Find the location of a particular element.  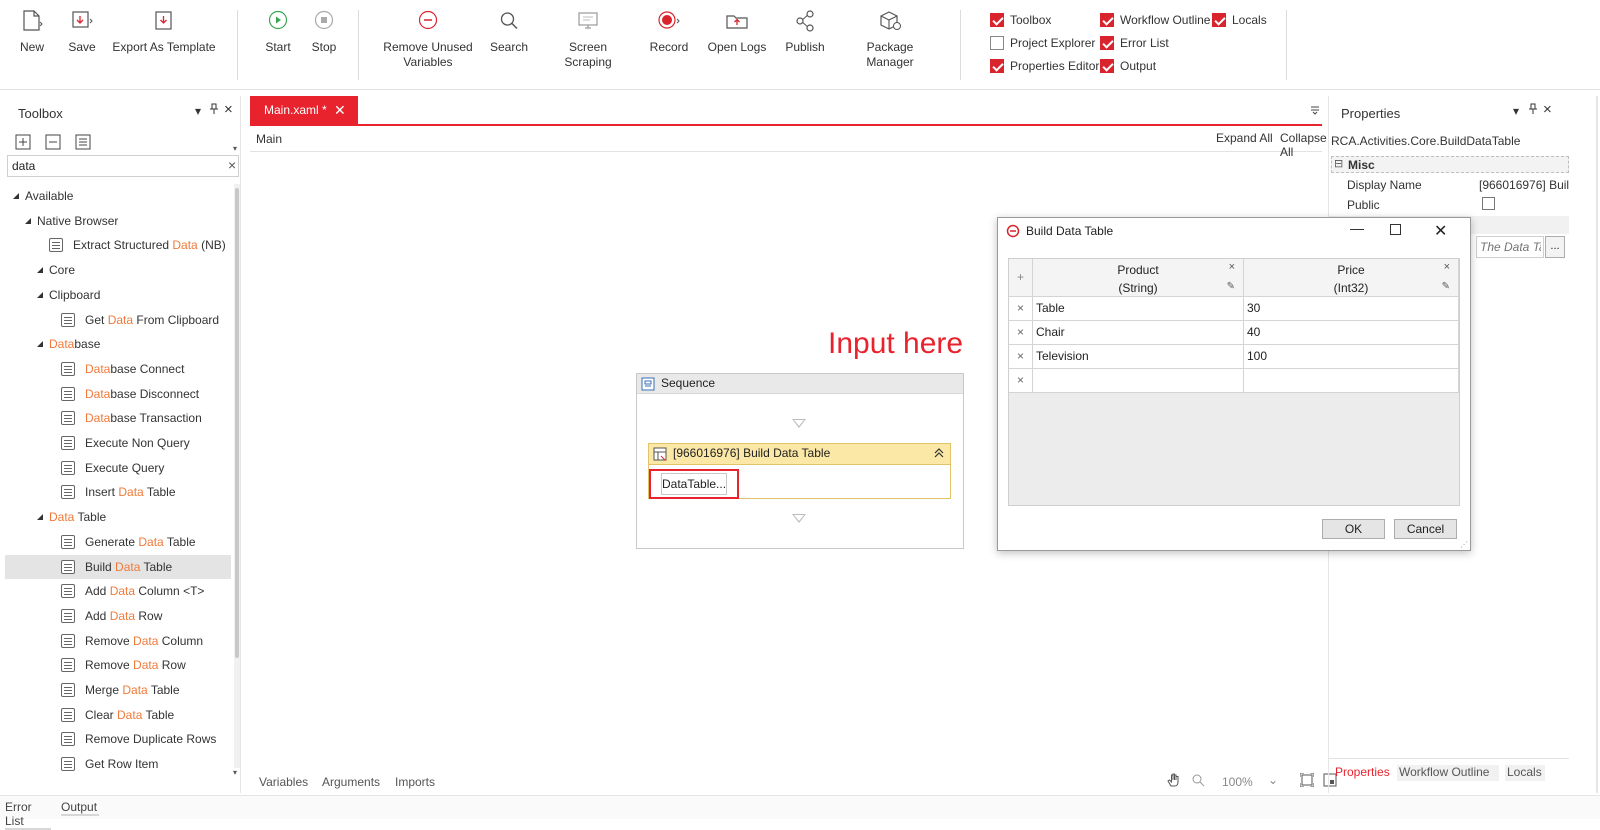

list-view-icon is located at coordinates (84, 143).